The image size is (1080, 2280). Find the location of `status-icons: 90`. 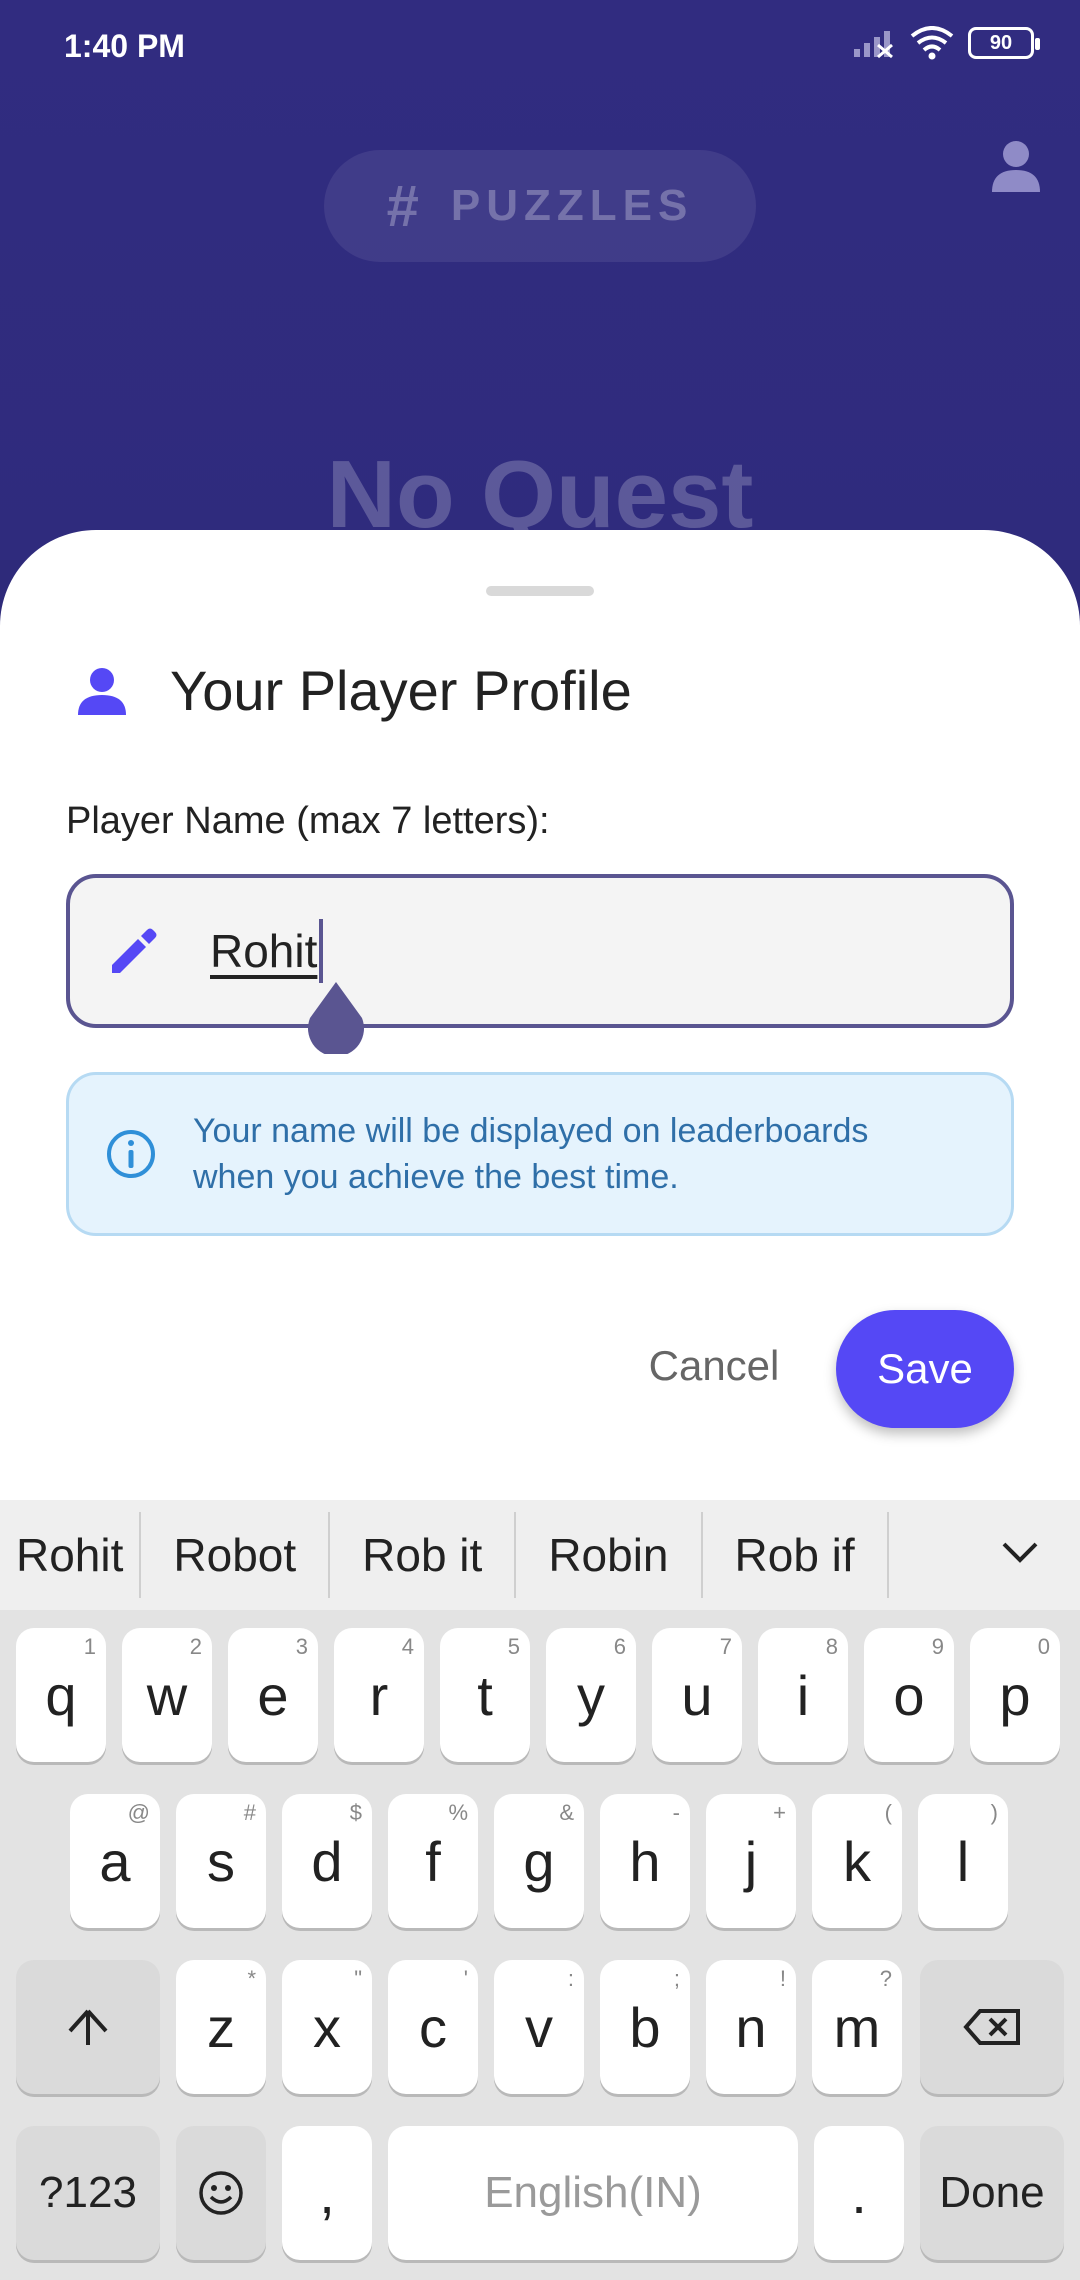

status-icons: 90 is located at coordinates (946, 43).